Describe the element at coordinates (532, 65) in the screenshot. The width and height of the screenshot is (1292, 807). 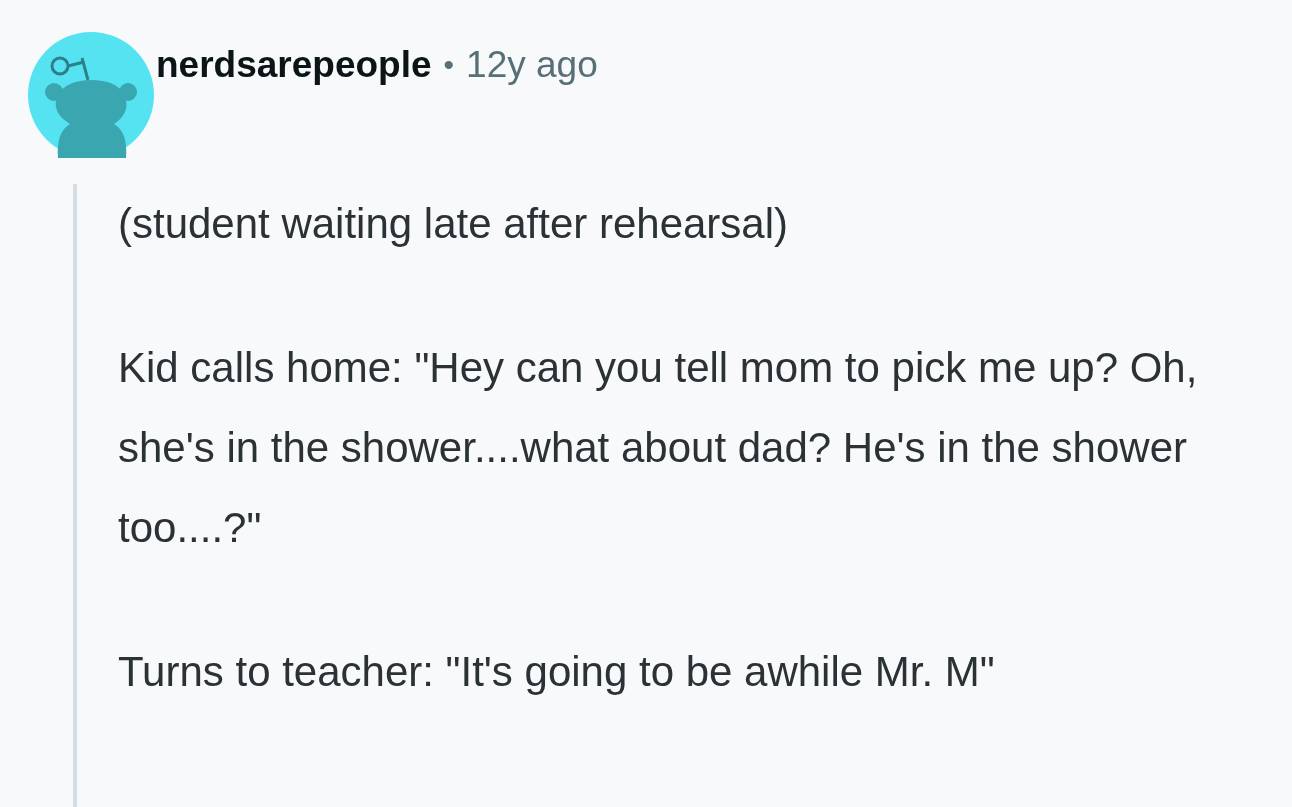
I see `timestamp: 12y ago` at that location.